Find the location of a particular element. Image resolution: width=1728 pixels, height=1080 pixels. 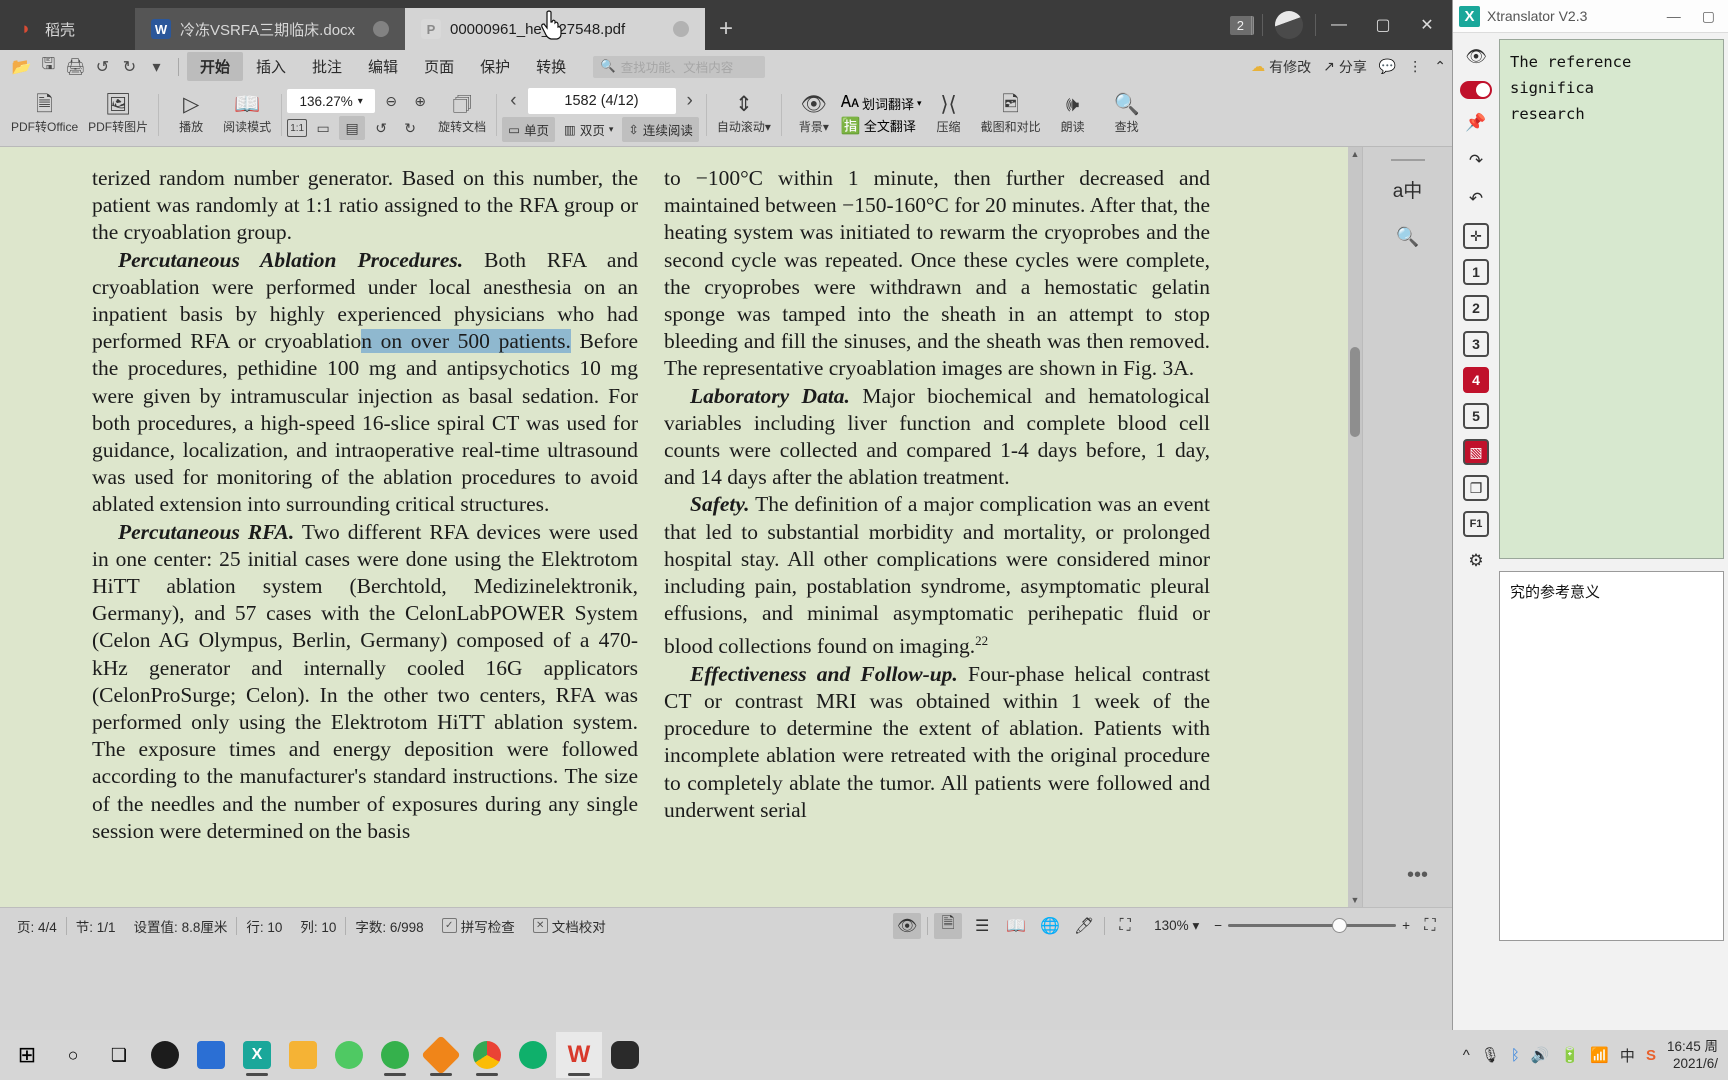

preset-4-button: 4 is located at coordinates (1476, 380).